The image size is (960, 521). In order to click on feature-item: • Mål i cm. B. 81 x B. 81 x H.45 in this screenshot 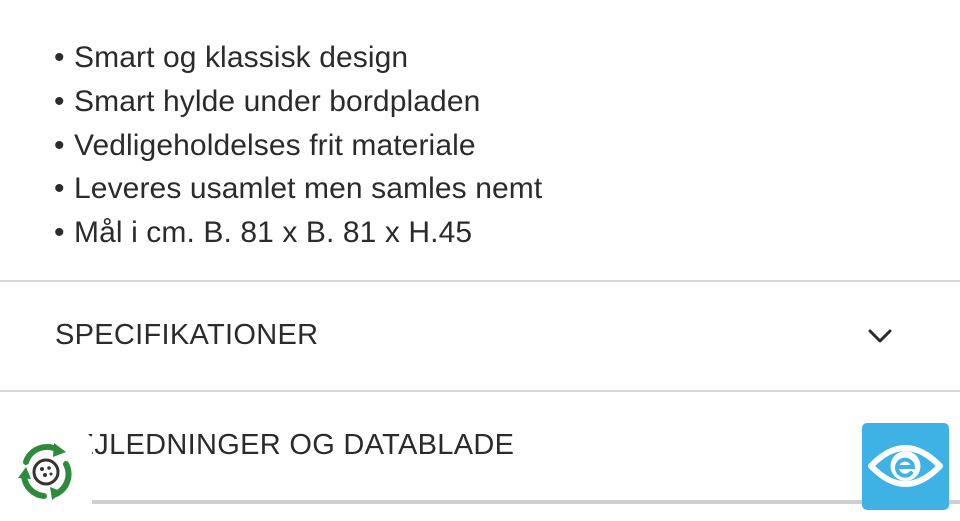, I will do `click(298, 233)`.